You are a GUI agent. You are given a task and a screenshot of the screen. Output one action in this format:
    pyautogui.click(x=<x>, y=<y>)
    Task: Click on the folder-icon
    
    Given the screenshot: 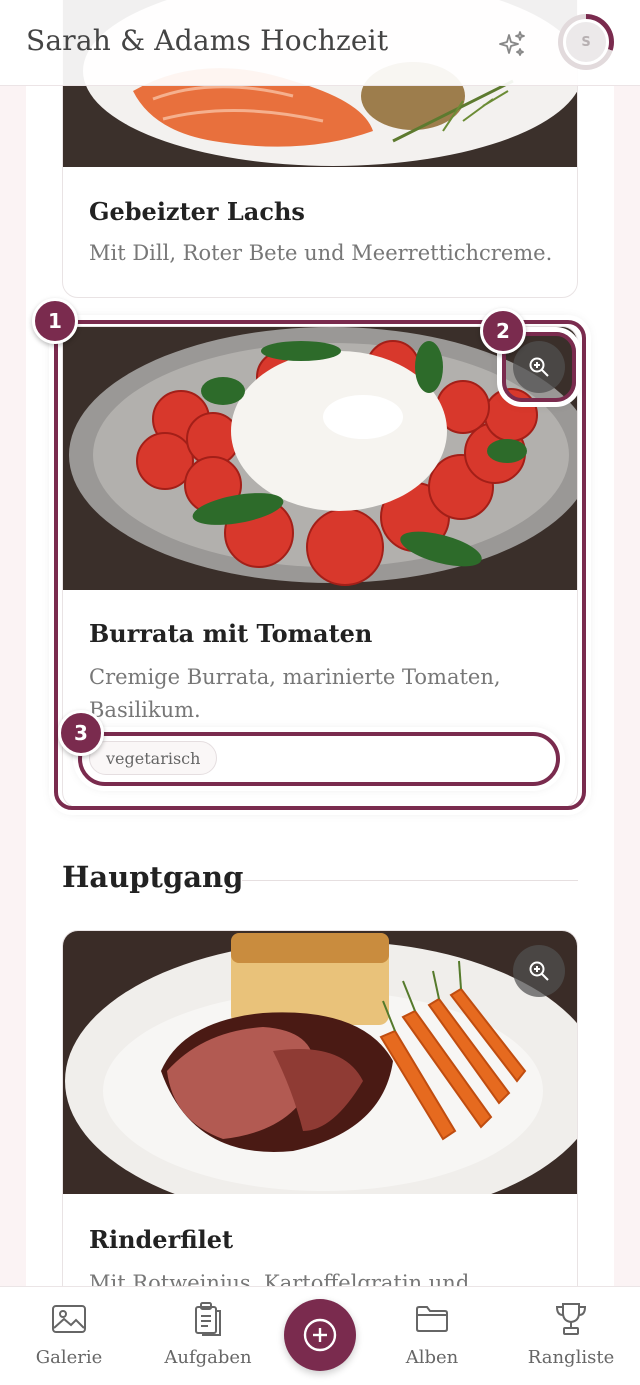 What is the action you would take?
    pyautogui.click(x=432, y=1319)
    